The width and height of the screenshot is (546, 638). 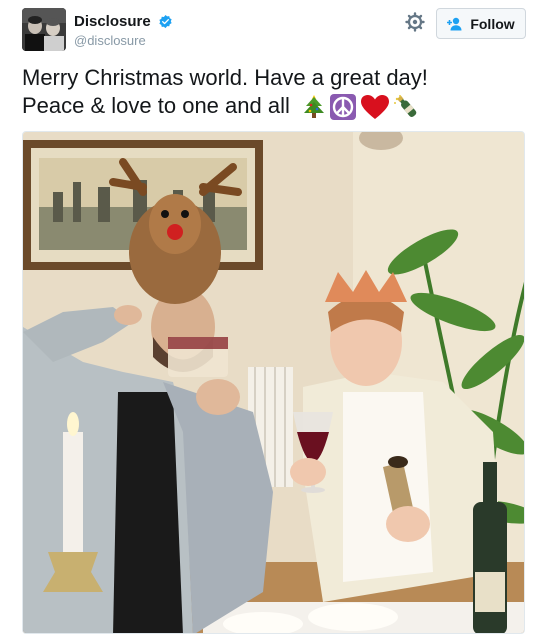 What do you see at coordinates (274, 30) in the screenshot?
I see `tweet-header: Disclosure @disclosure Follow` at bounding box center [274, 30].